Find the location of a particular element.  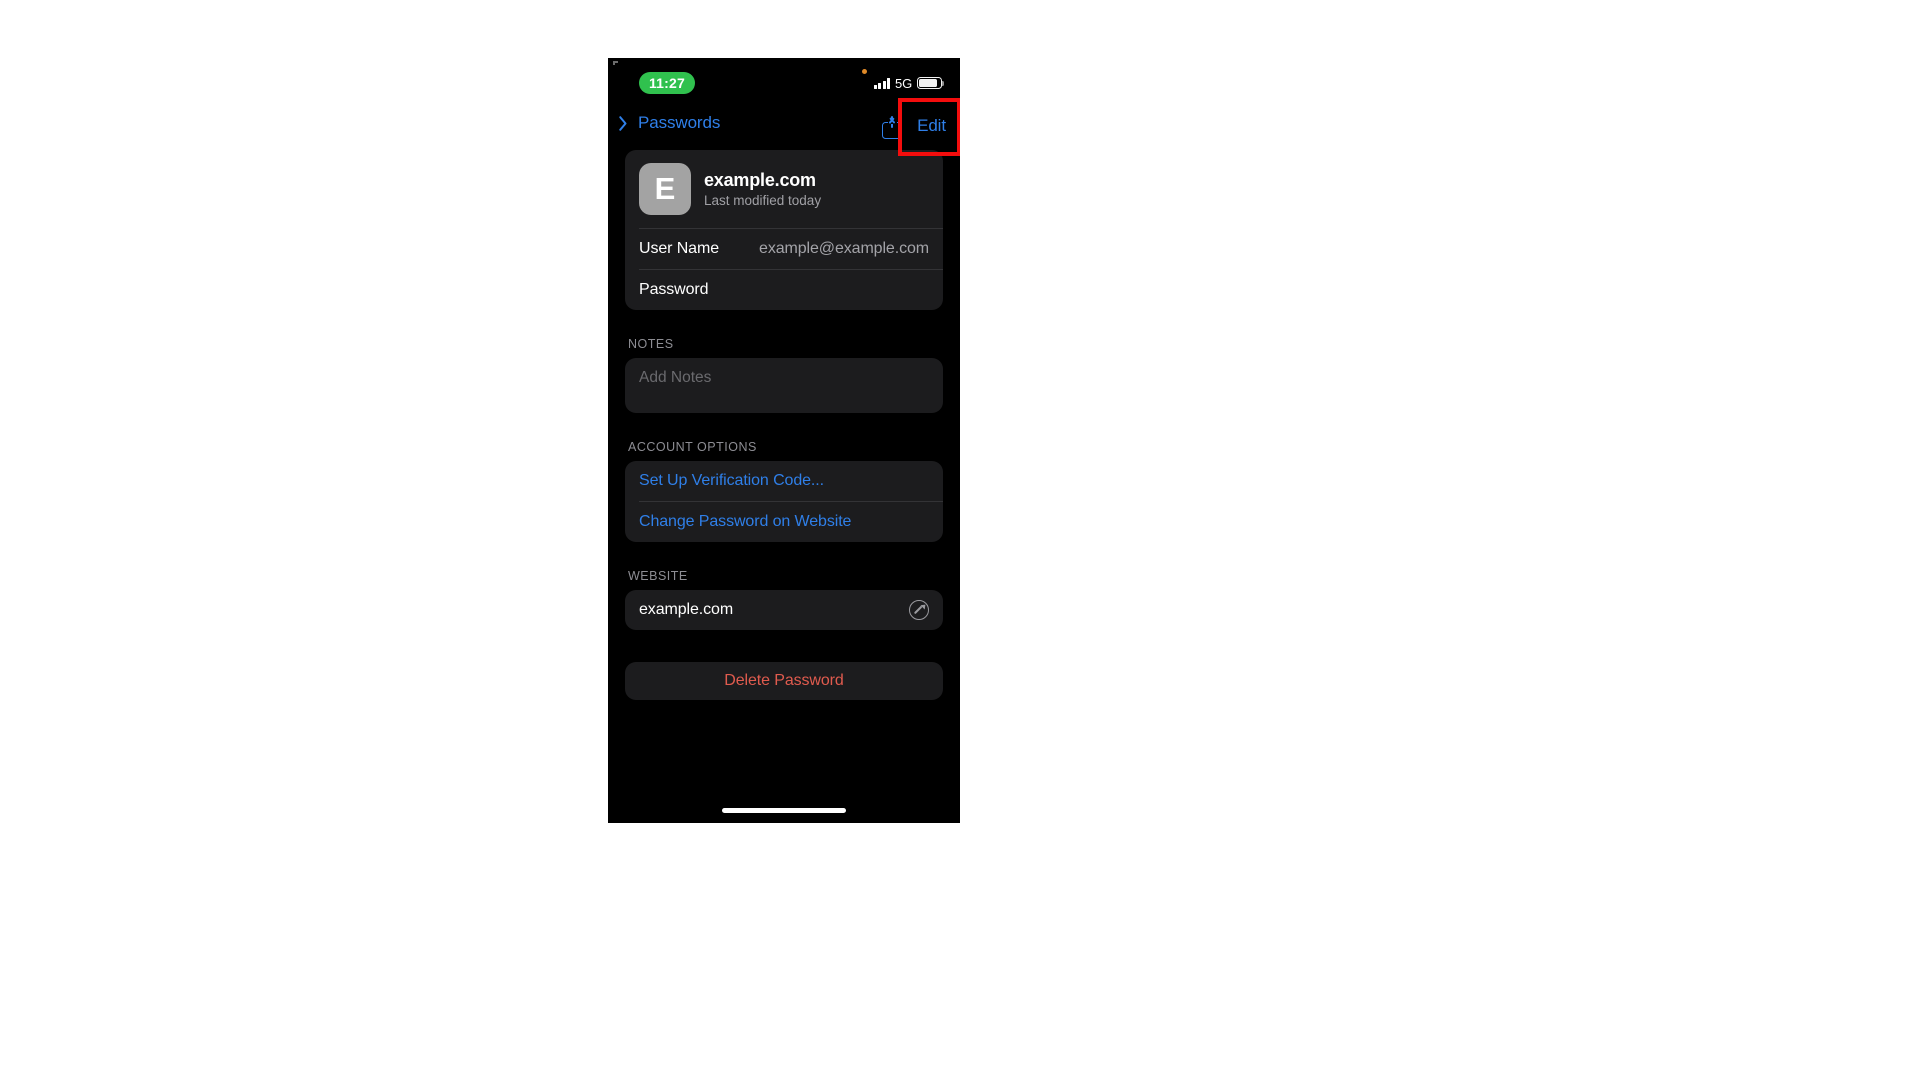

share-icon is located at coordinates (892, 125).